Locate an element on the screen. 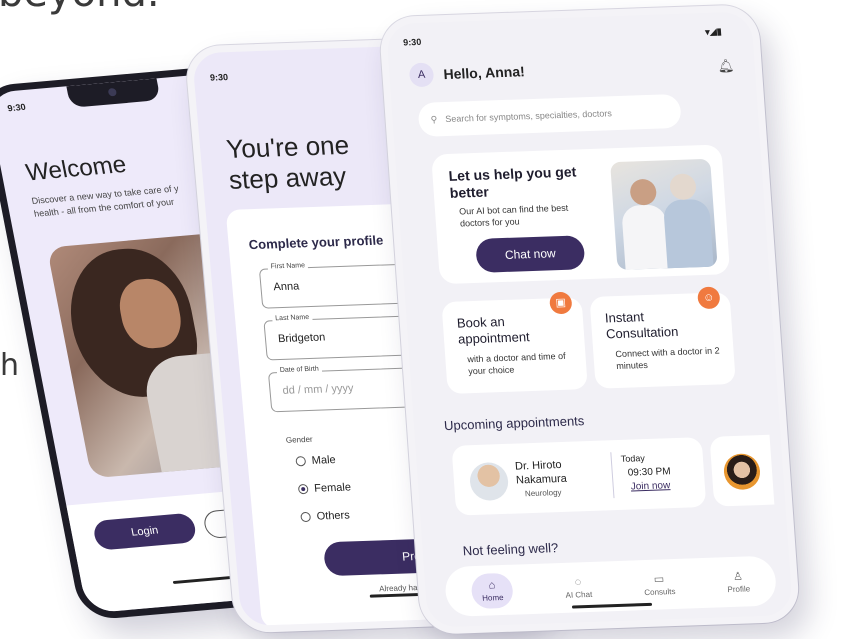  background-fragment: h is located at coordinates (10, 365).